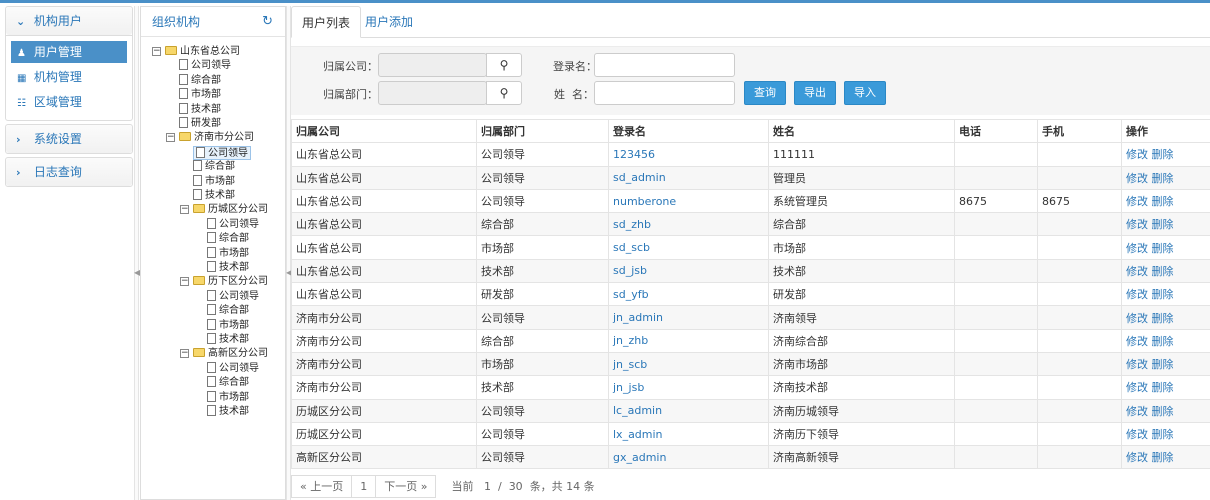 This screenshot has height=500, width=1210. Describe the element at coordinates (216, 138) in the screenshot. I see `tree-folder-node: 济南市分公司` at that location.